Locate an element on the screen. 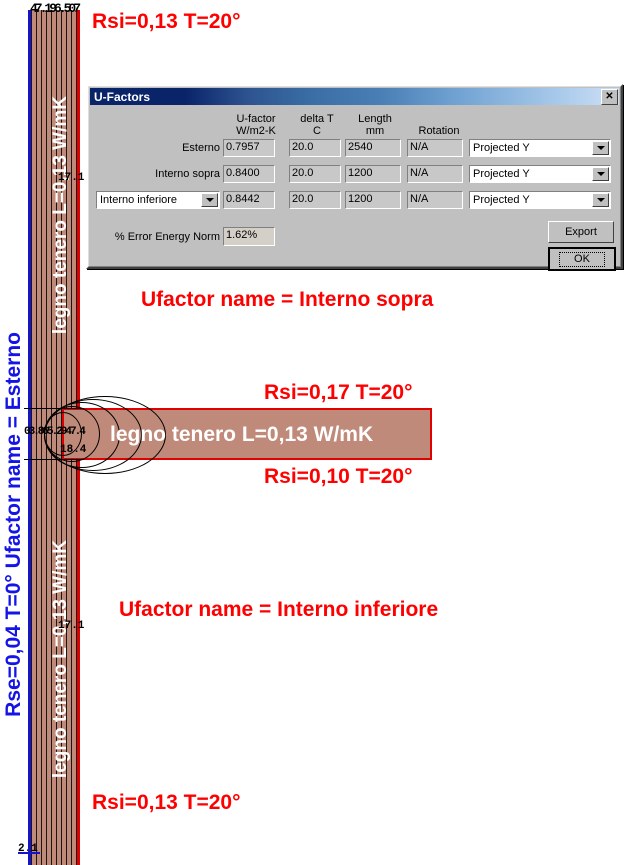 Image resolution: width=630 pixels, height=865 pixels. isotherm-label-top-cluster: 47.196.507 is located at coordinates (55, 8).